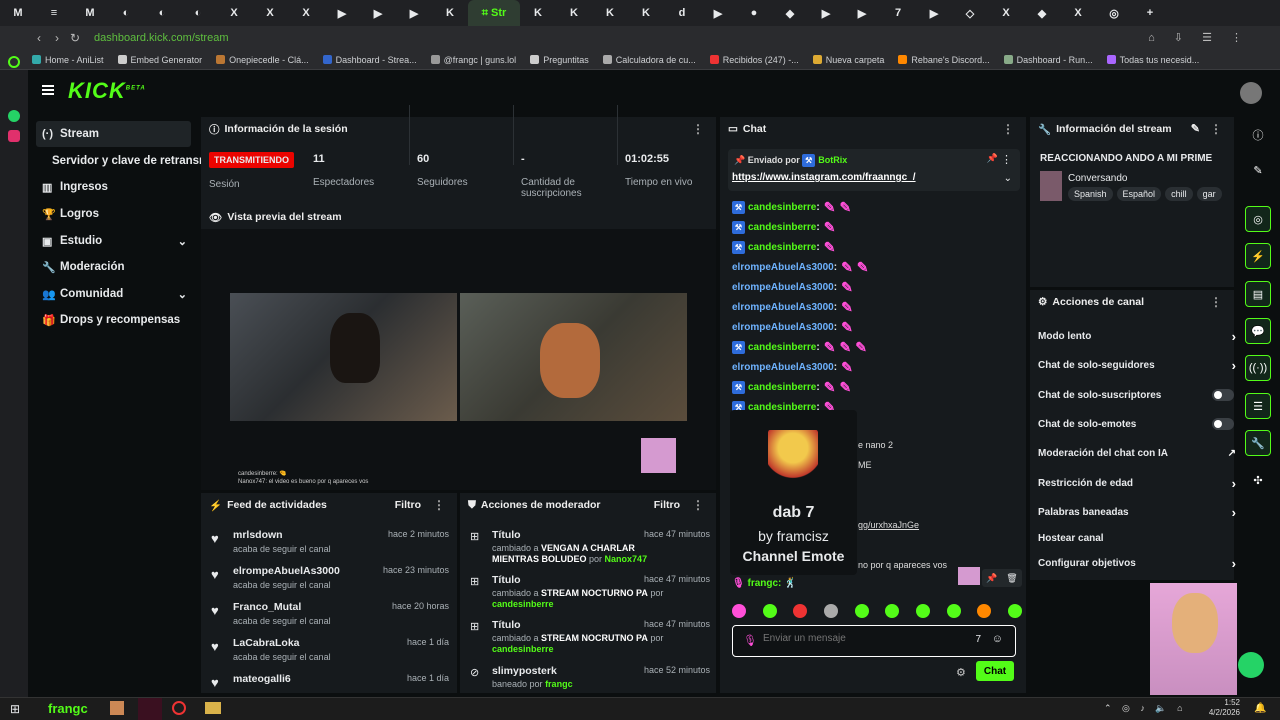 The width and height of the screenshot is (1280, 720). What do you see at coordinates (494, 13) in the screenshot?
I see `browser-tab: ⌗ Str` at bounding box center [494, 13].